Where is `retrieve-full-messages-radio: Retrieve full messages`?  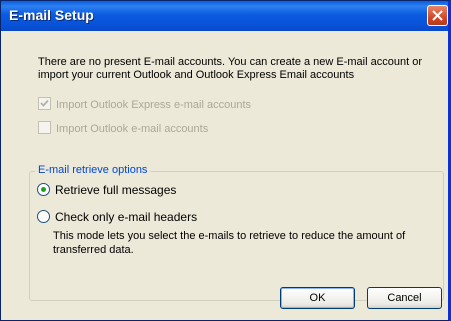 retrieve-full-messages-radio: Retrieve full messages is located at coordinates (106, 190).